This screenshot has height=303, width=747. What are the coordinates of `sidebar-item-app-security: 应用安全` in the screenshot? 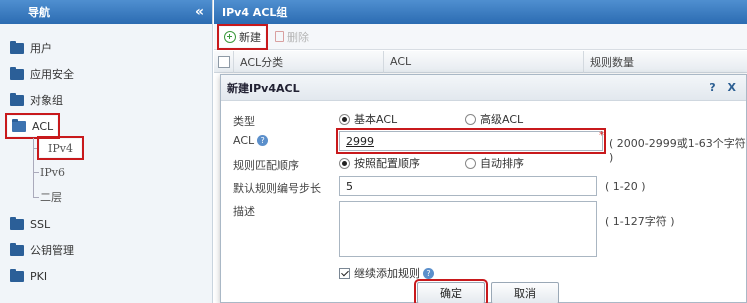 It's located at (42, 74).